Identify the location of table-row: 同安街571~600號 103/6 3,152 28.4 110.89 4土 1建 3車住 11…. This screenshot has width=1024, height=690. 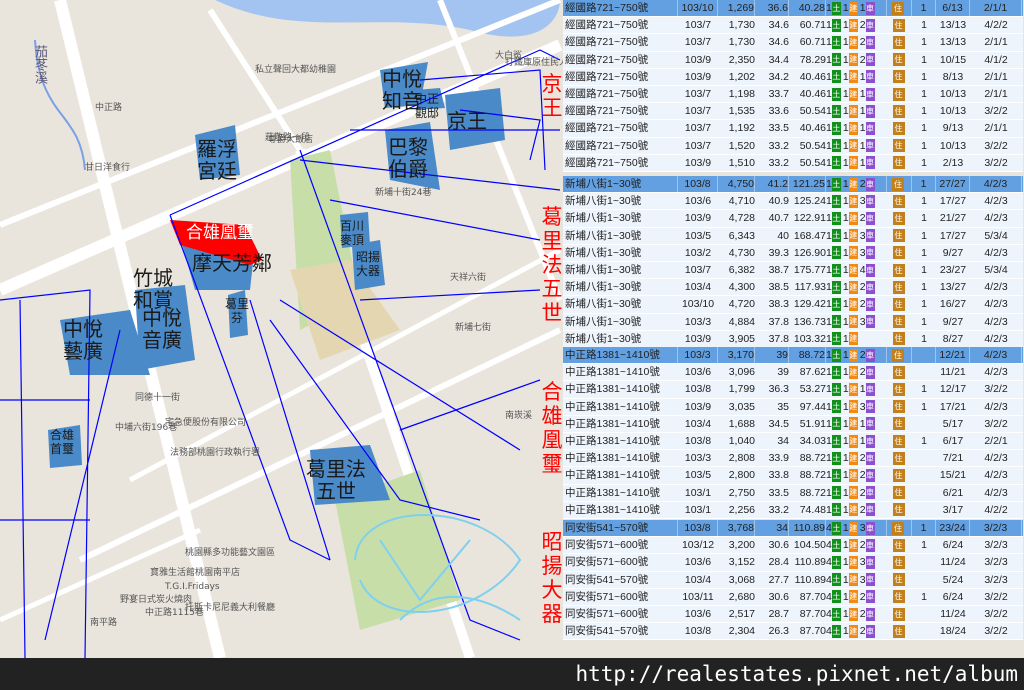
(793, 563).